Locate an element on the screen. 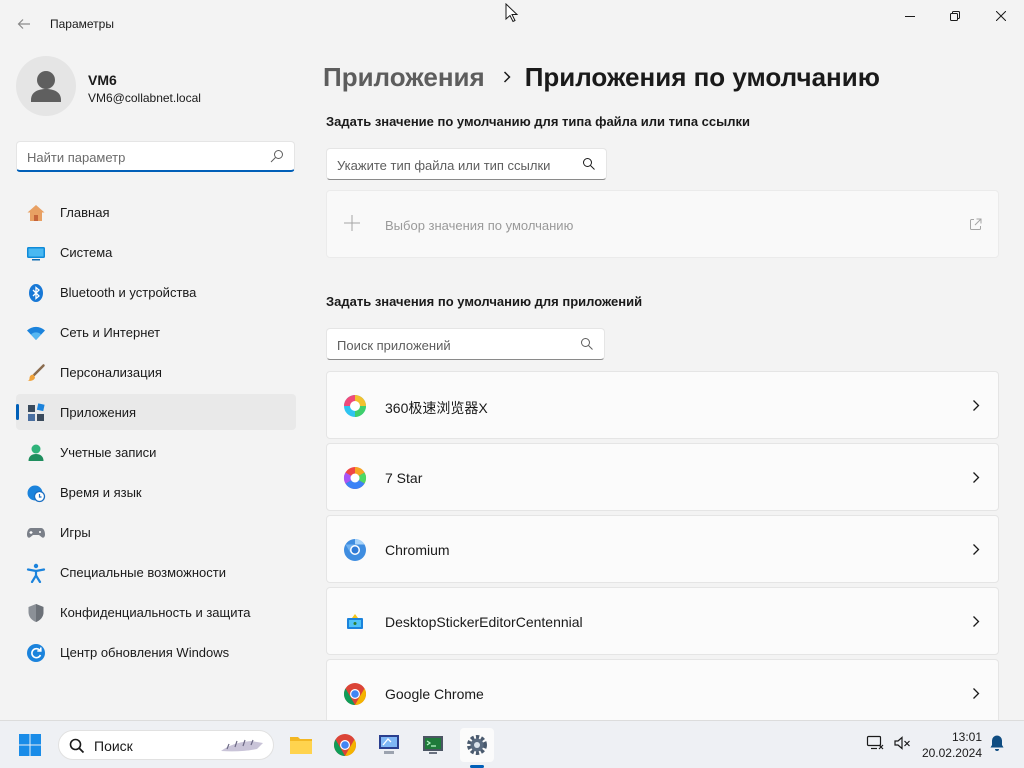  taskbar-terminal is located at coordinates (433, 745).